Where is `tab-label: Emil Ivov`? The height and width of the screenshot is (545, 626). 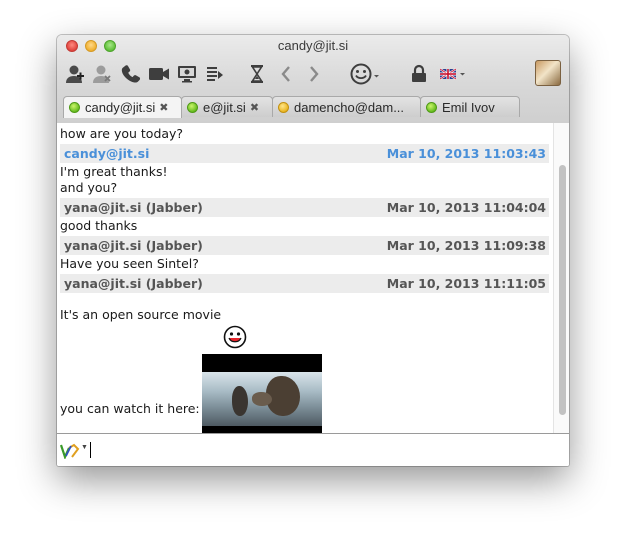
tab-label: Emil Ivov is located at coordinates (468, 107).